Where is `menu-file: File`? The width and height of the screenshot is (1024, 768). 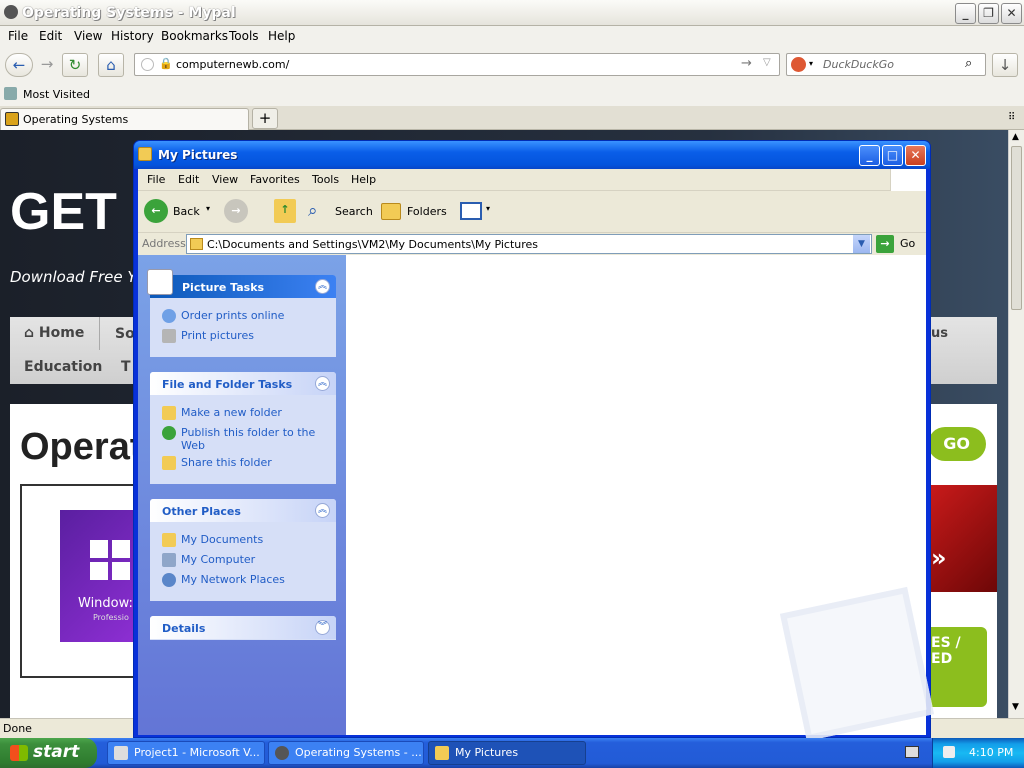 menu-file: File is located at coordinates (18, 36).